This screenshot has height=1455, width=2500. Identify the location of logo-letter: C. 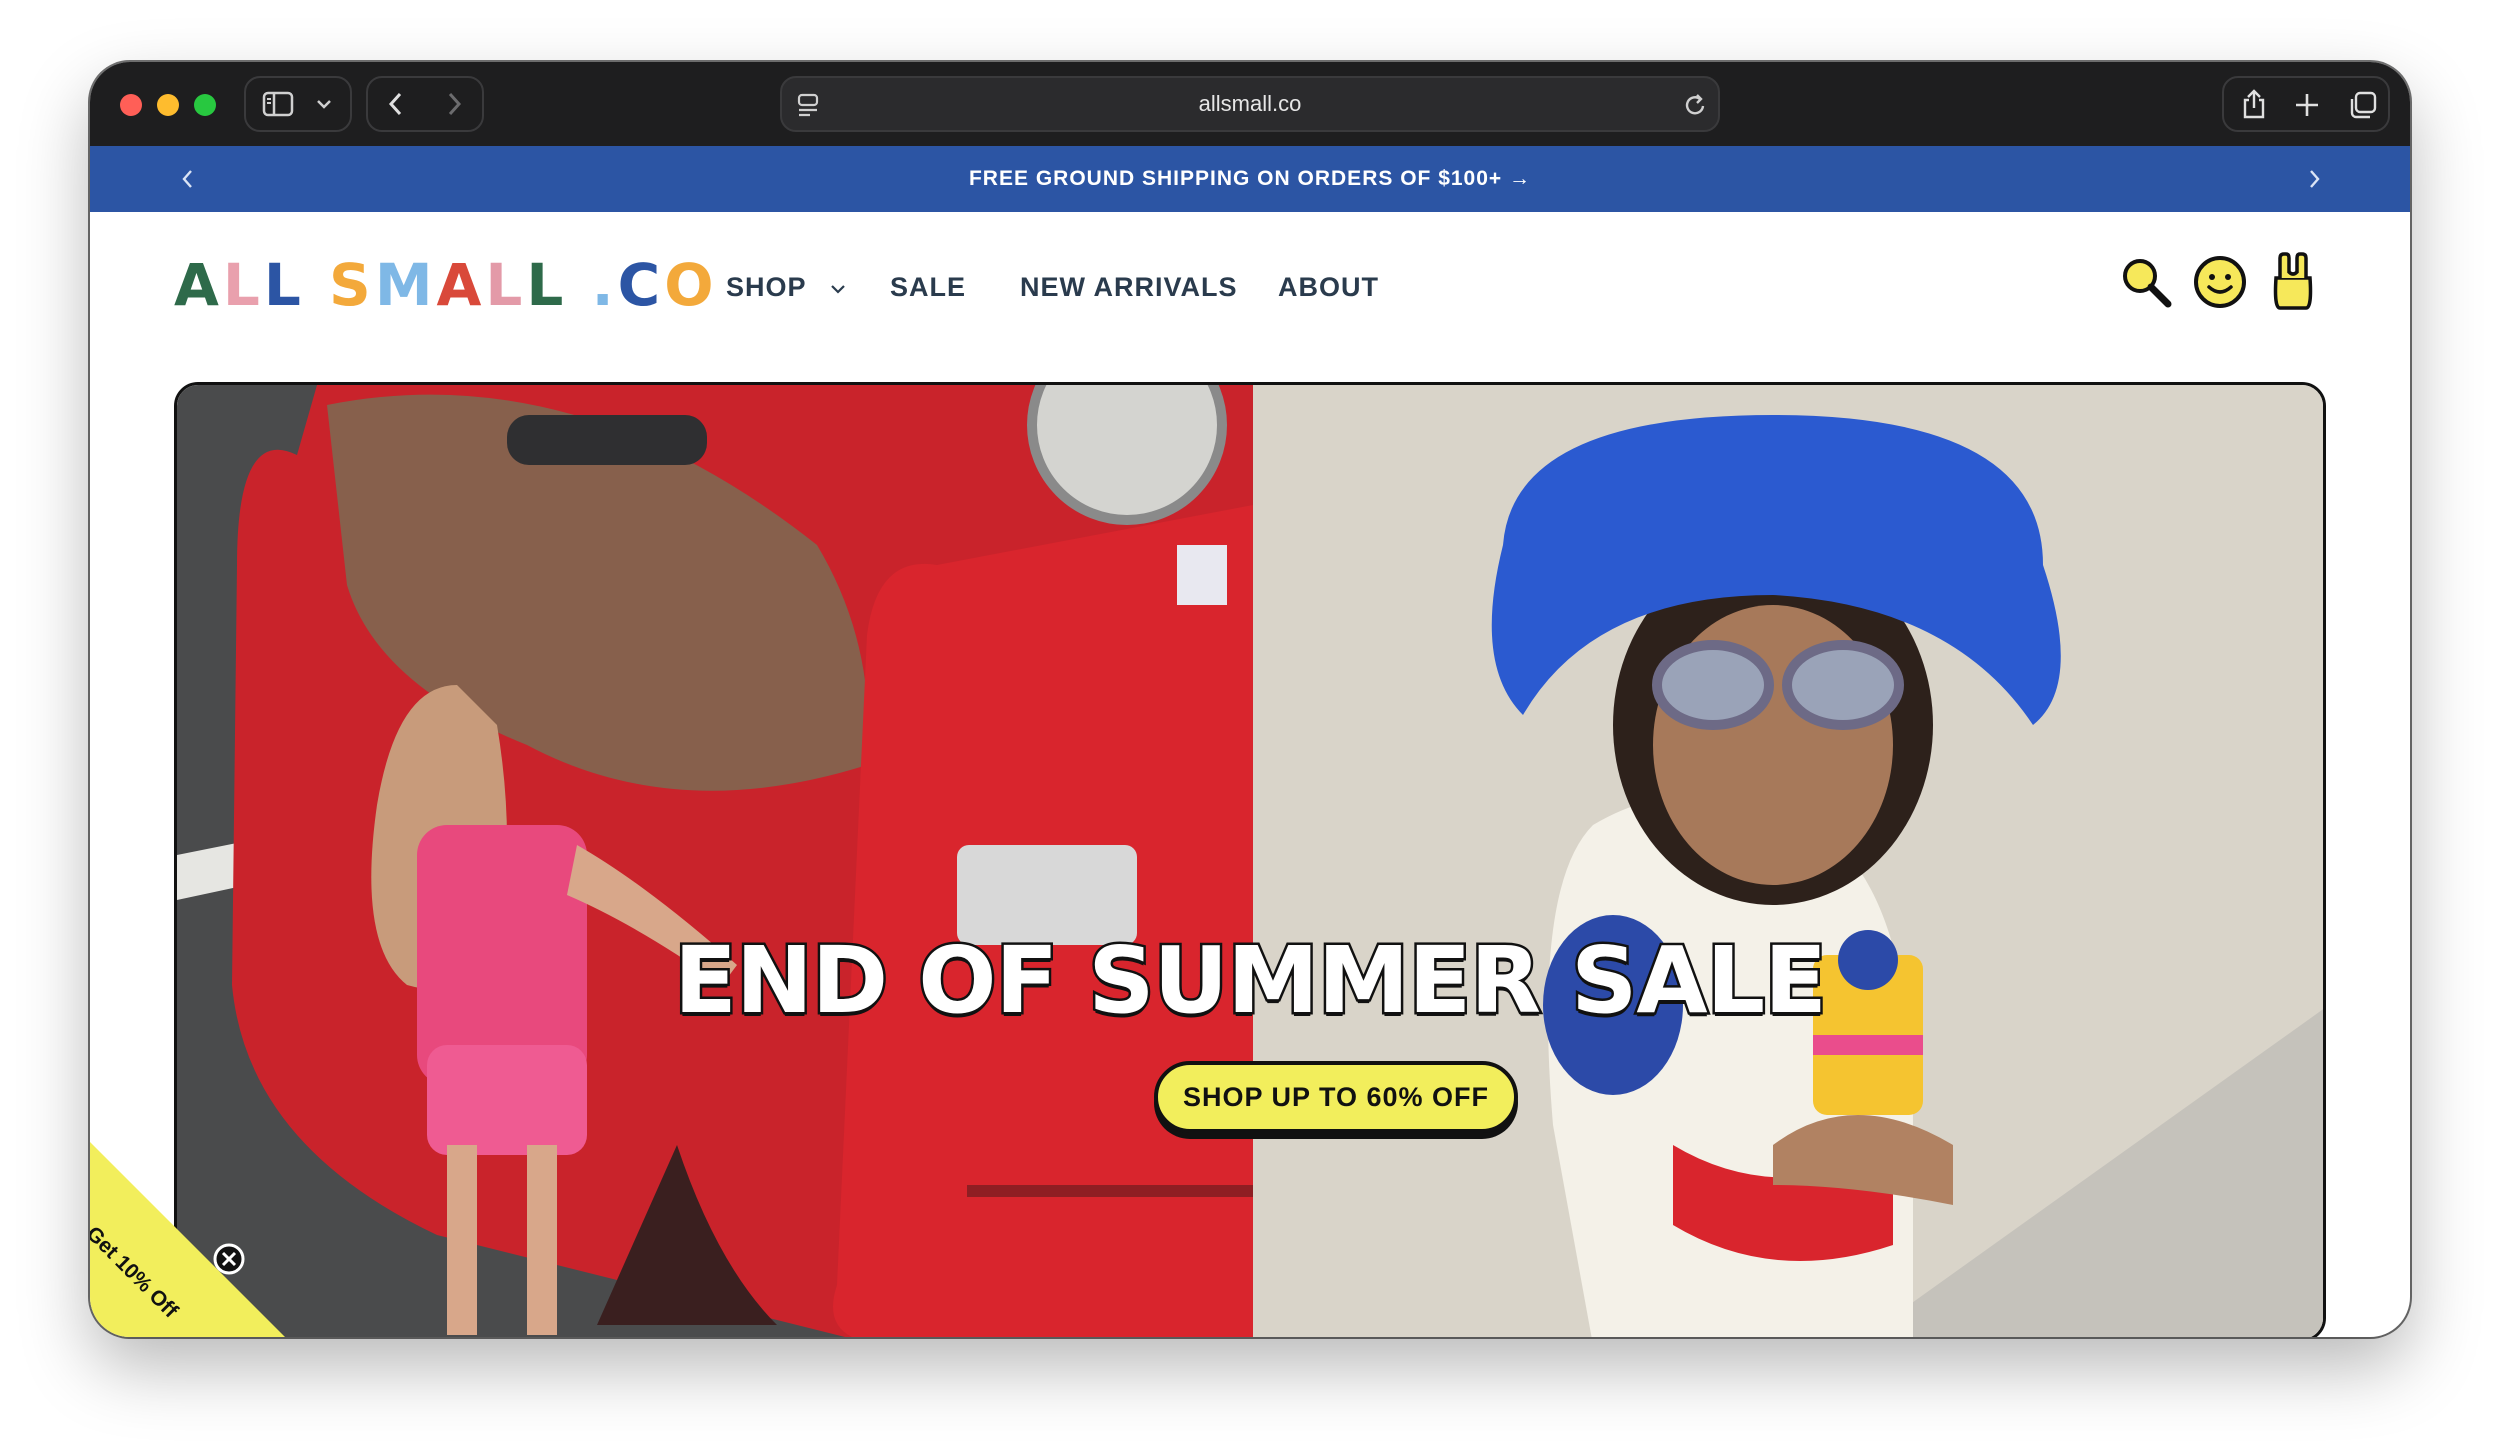
(641, 285).